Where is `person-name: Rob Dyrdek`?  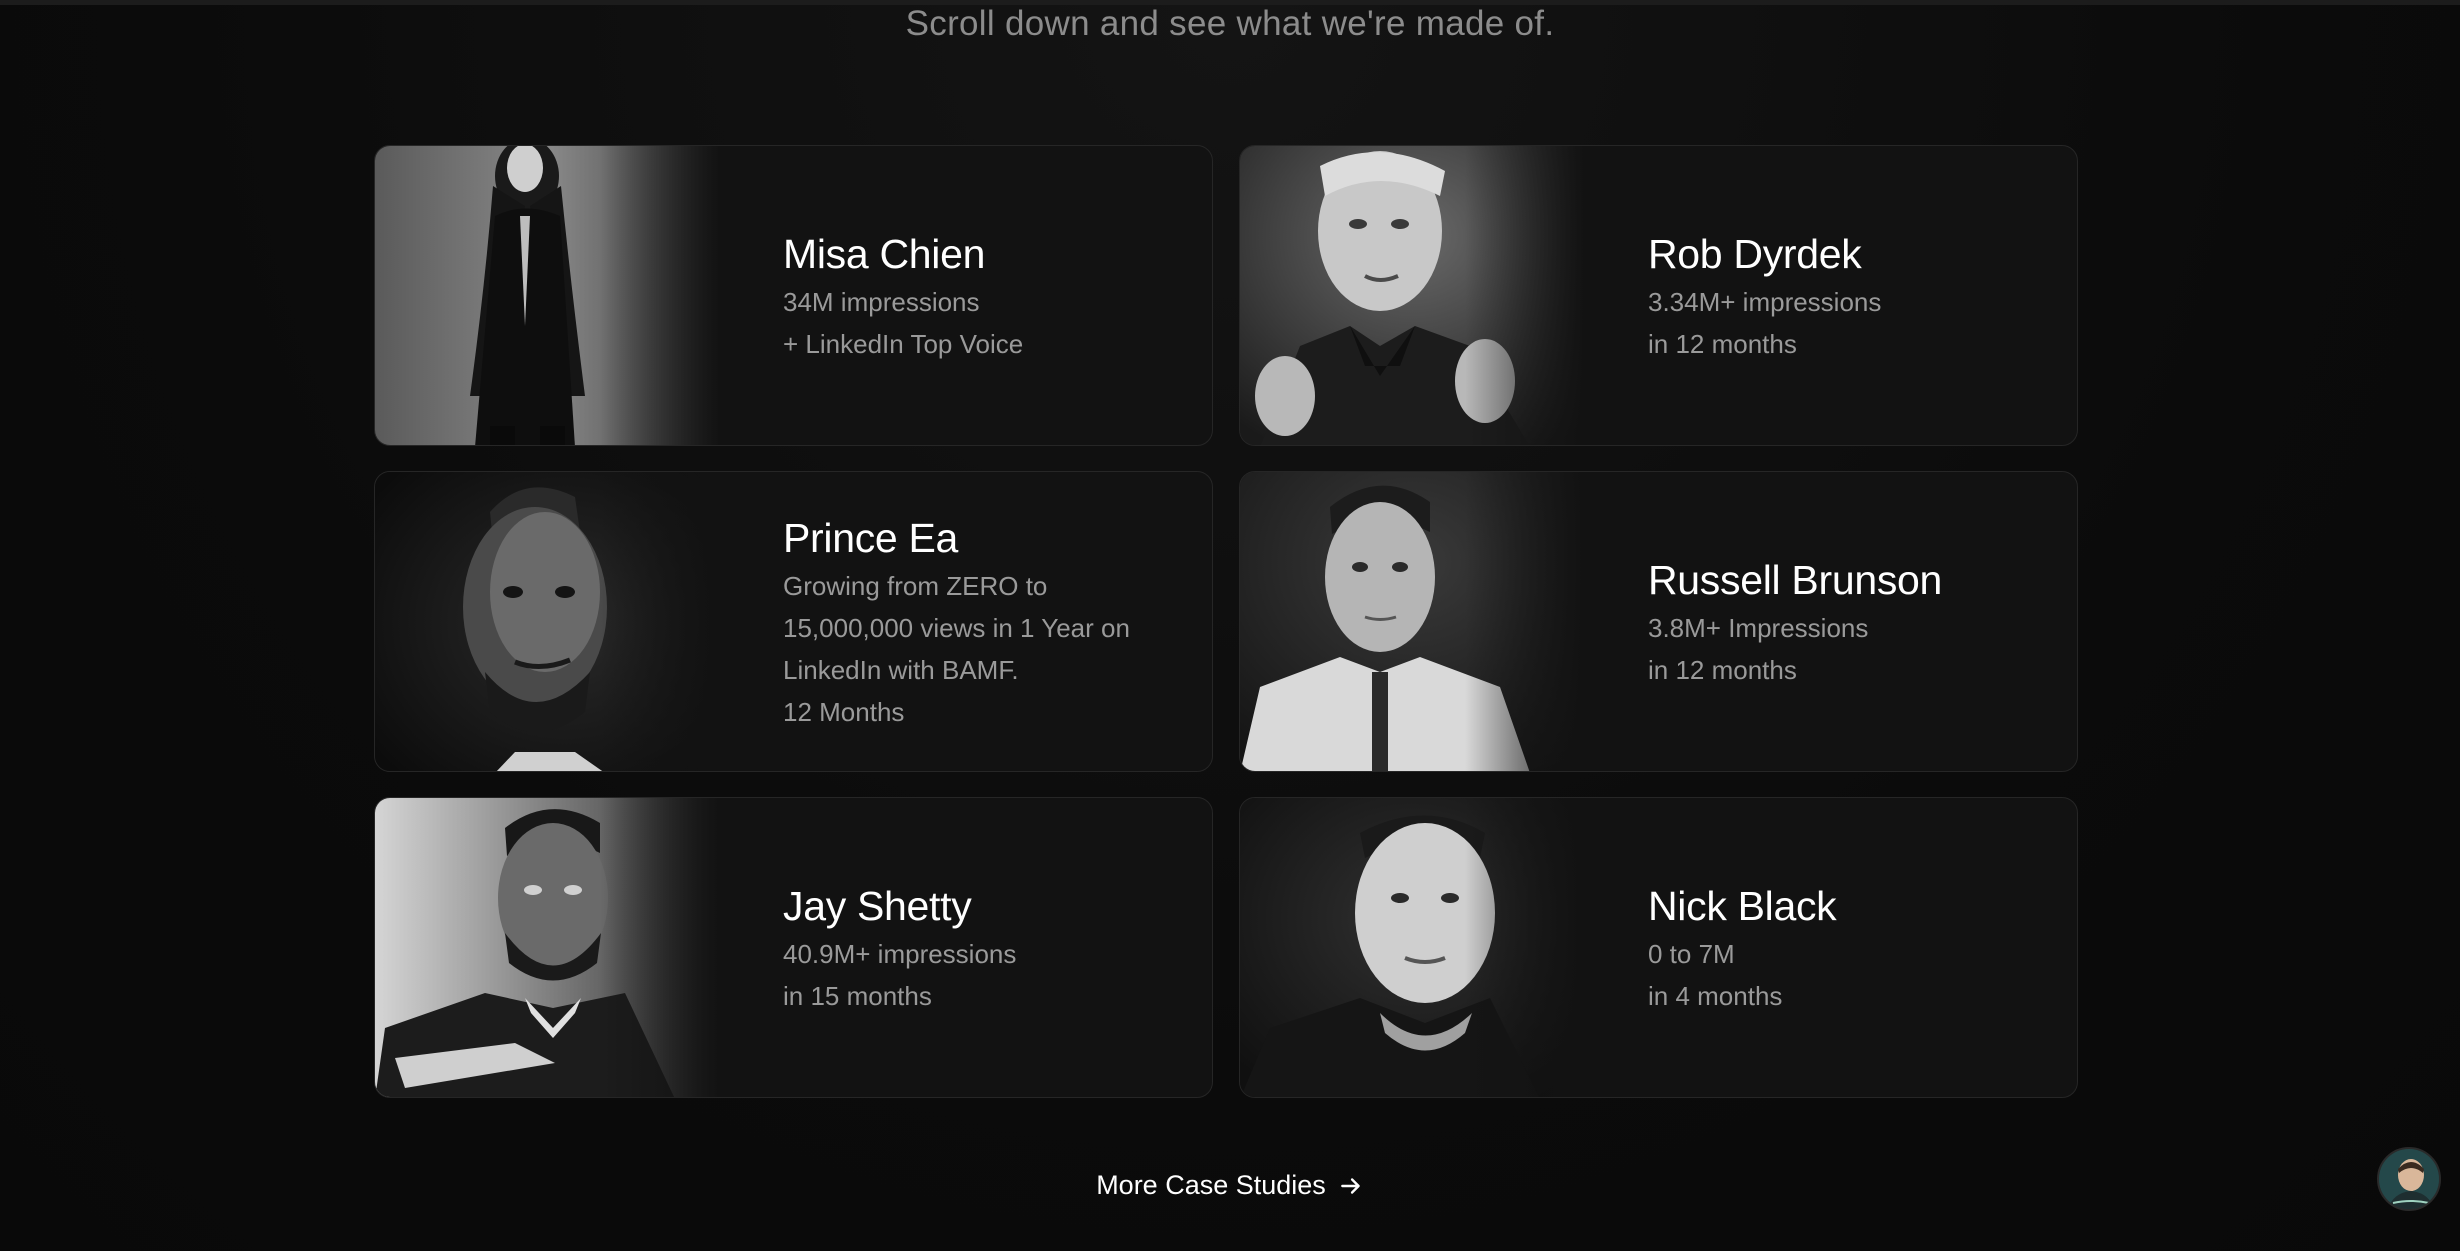 person-name: Rob Dyrdek is located at coordinates (1755, 253).